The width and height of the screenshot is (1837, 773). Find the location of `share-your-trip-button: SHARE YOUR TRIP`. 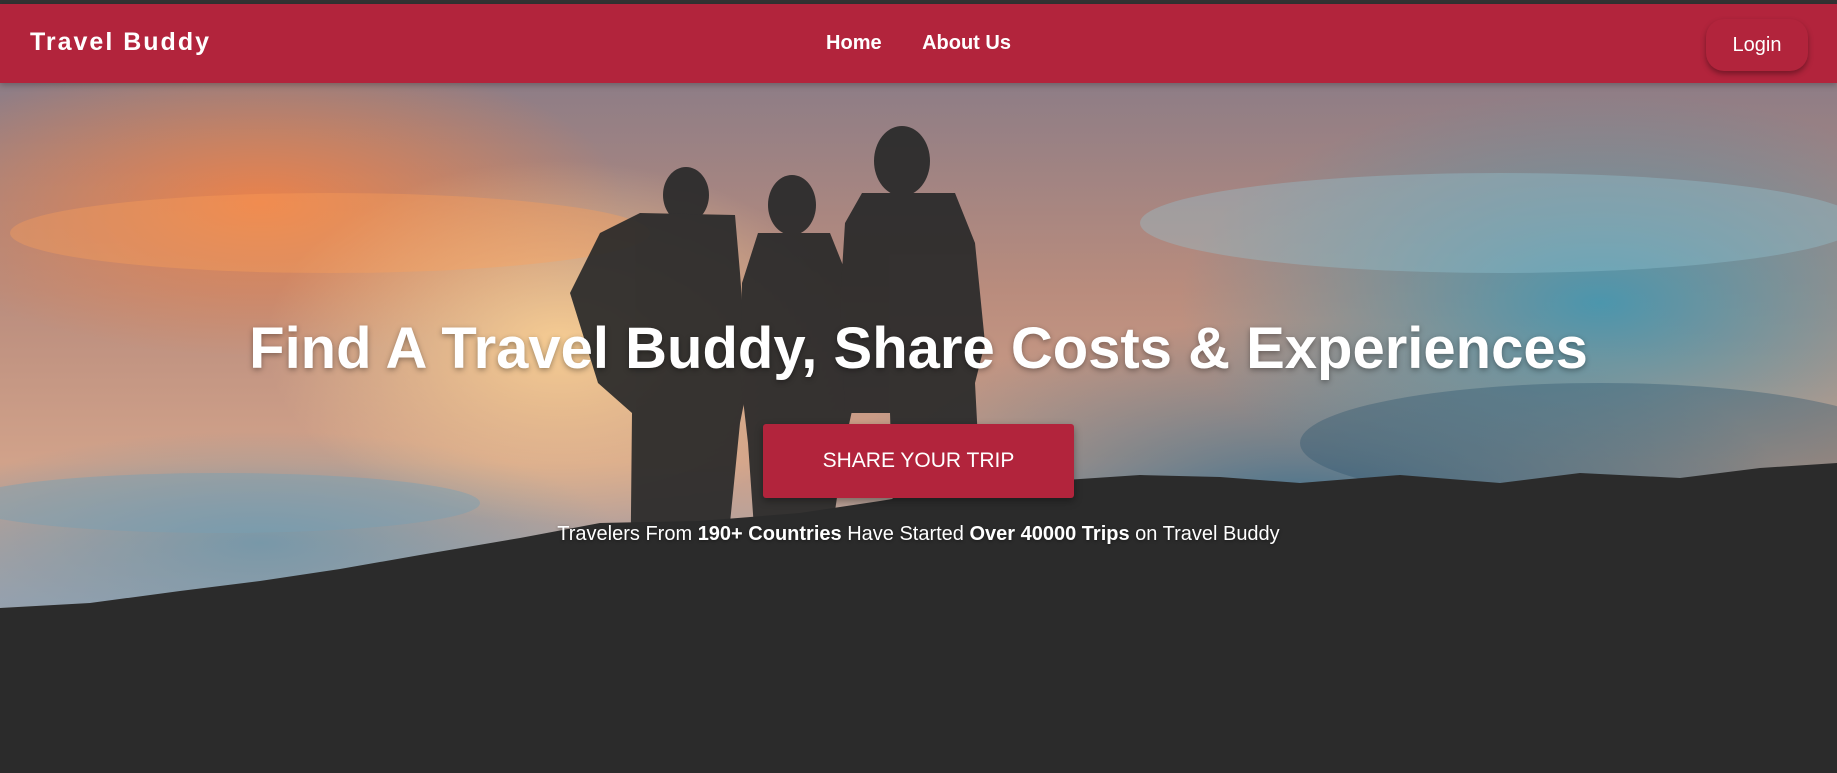

share-your-trip-button: SHARE YOUR TRIP is located at coordinates (918, 461).